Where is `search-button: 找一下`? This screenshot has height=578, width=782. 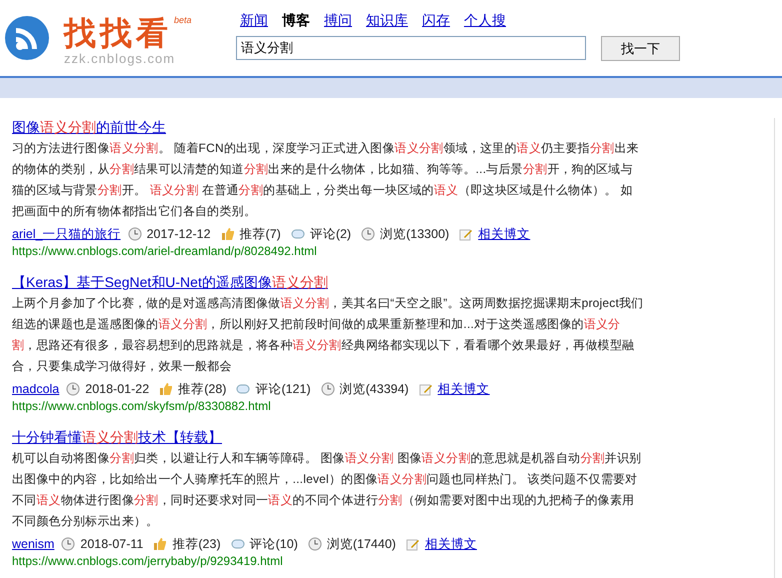
search-button: 找一下 is located at coordinates (640, 48).